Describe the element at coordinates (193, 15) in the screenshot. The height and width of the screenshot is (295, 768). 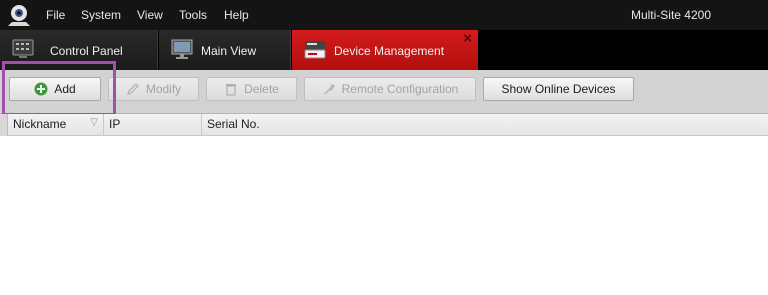
I see `menu-tools: Tools` at that location.